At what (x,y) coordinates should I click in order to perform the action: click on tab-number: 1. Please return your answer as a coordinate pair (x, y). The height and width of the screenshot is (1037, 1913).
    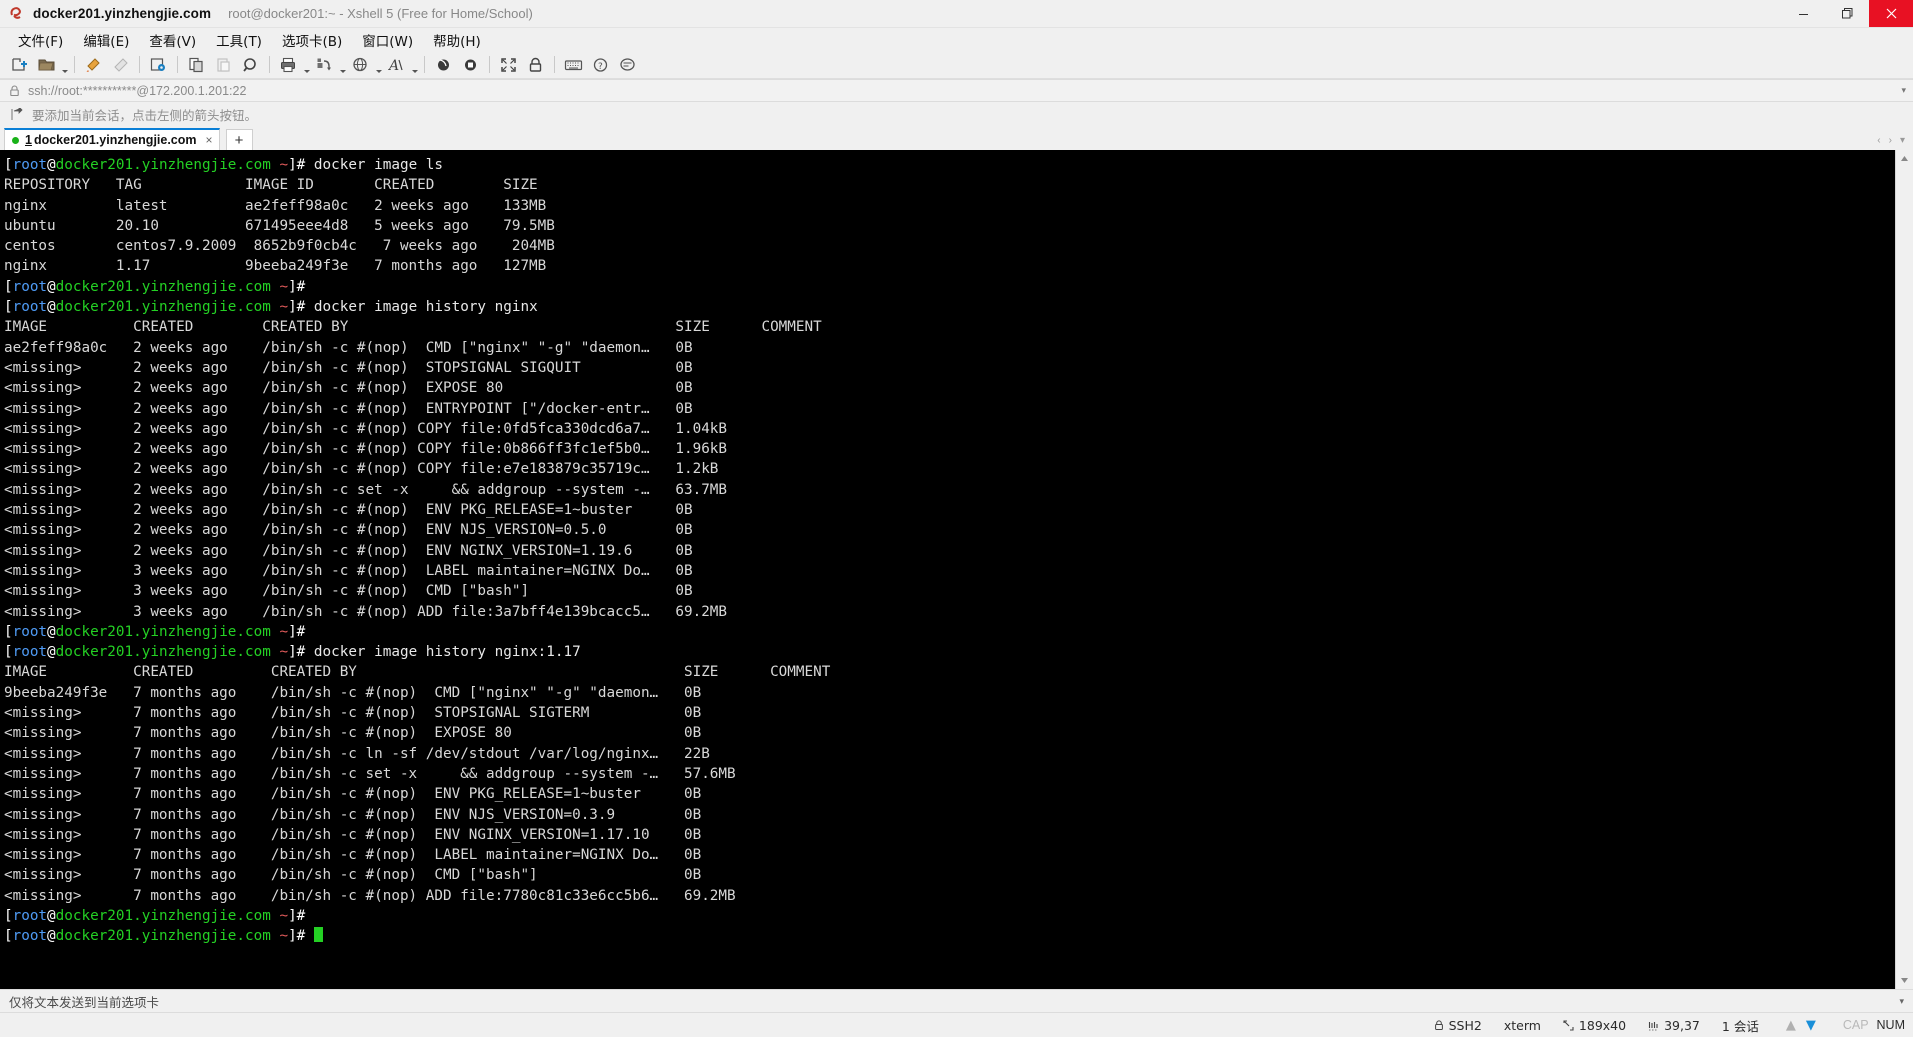
    Looking at the image, I should click on (28, 140).